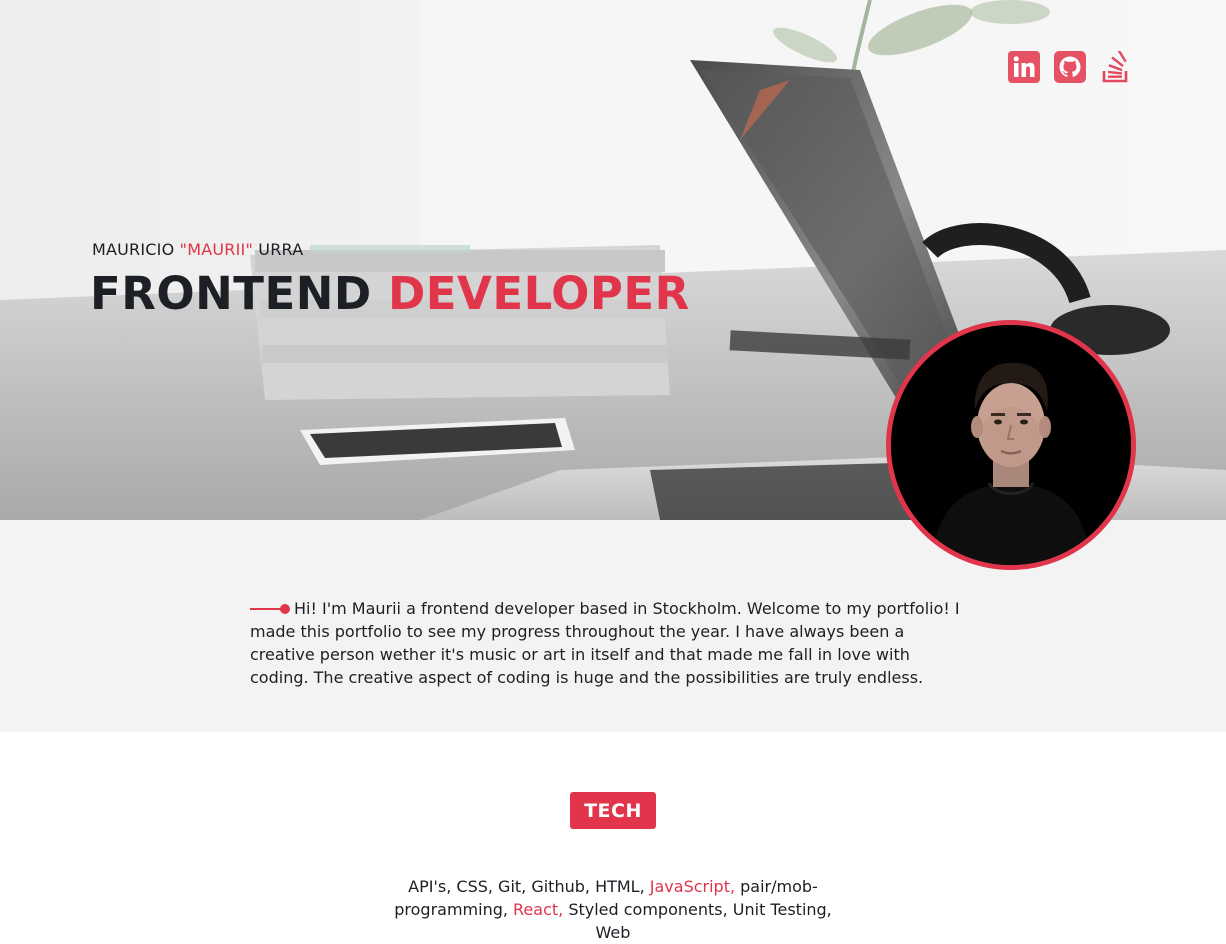 Image resolution: width=1226 pixels, height=944 pixels. I want to click on profile-photo, so click(1011, 445).